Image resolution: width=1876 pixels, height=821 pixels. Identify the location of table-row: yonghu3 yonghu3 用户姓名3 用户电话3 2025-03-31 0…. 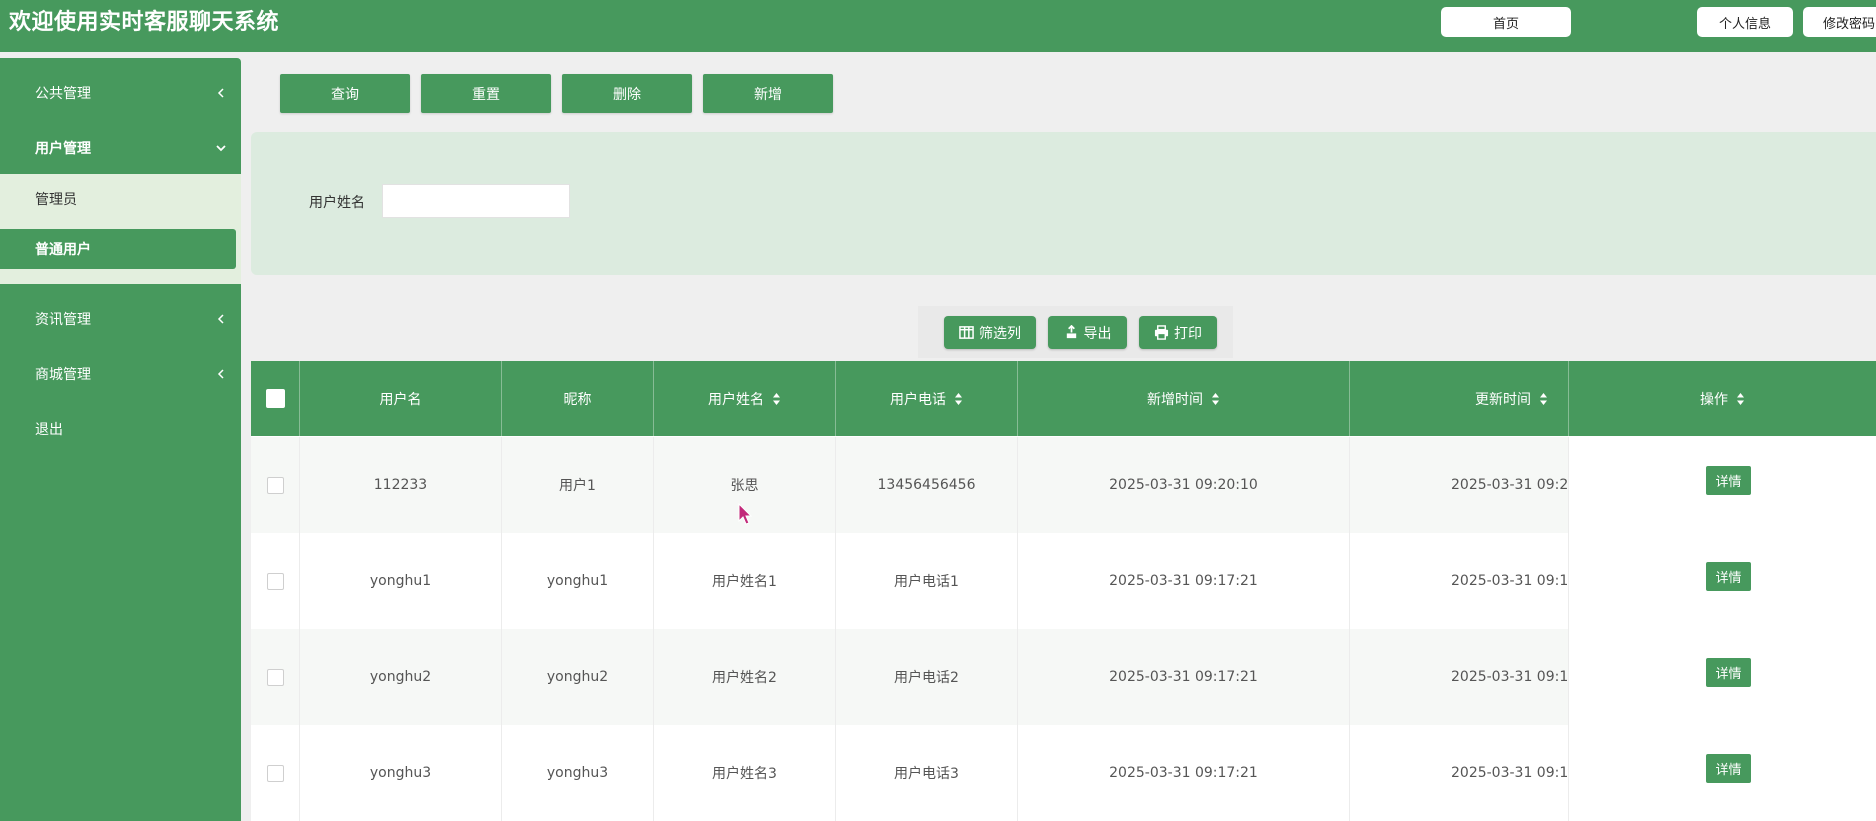
(1063, 773).